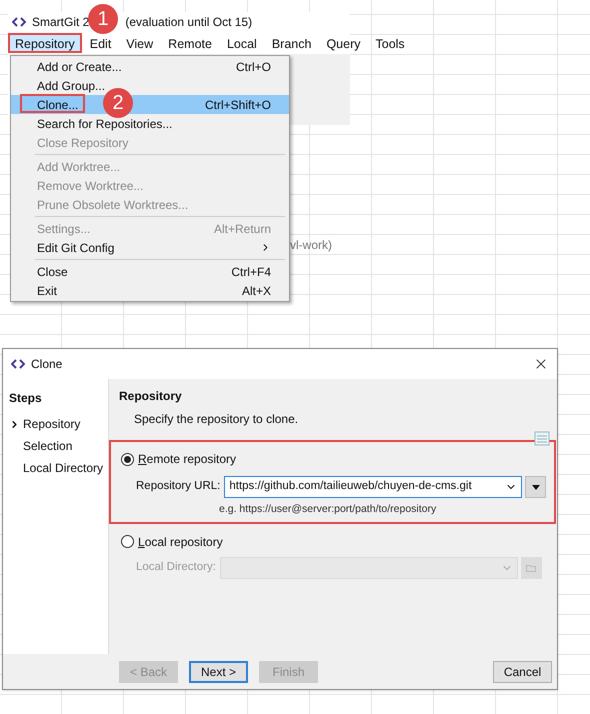 This screenshot has height=714, width=590. I want to click on menu-bar-item: Branch, so click(291, 43).